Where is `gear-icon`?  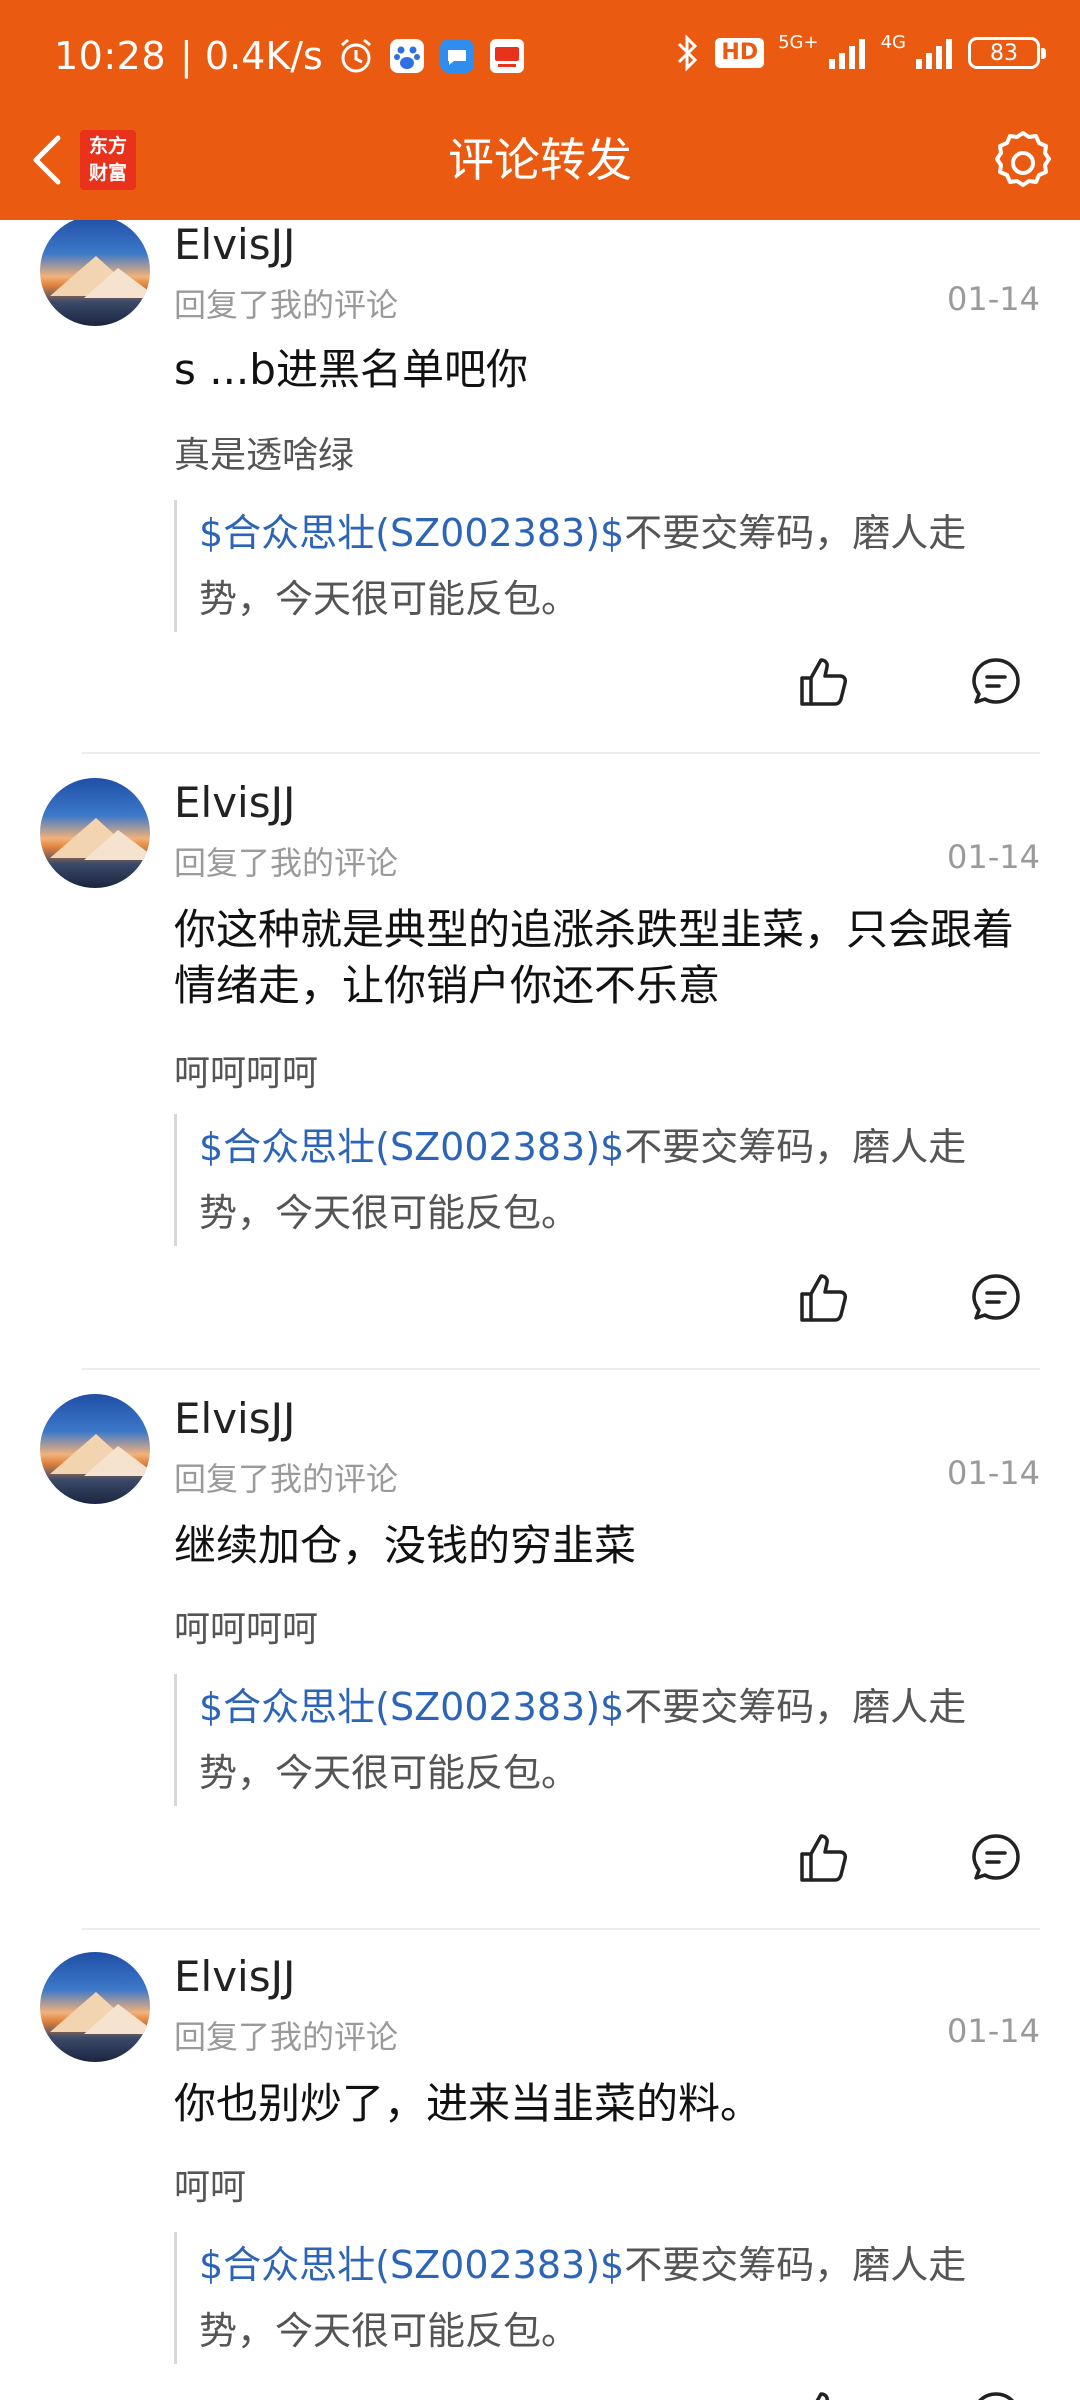
gear-icon is located at coordinates (1023, 161).